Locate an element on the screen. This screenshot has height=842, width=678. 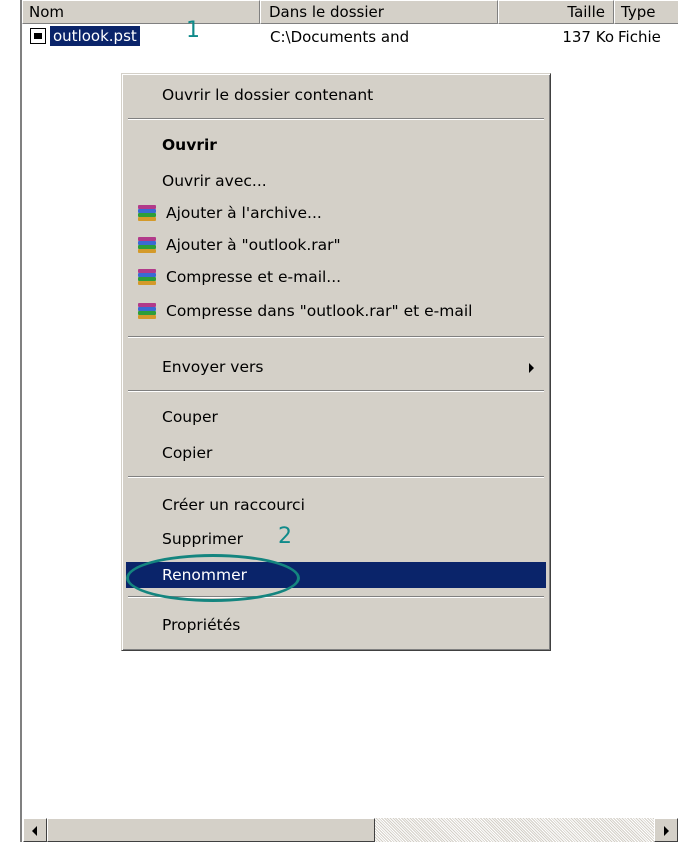
file-name: outlook.pst is located at coordinates (95, 36).